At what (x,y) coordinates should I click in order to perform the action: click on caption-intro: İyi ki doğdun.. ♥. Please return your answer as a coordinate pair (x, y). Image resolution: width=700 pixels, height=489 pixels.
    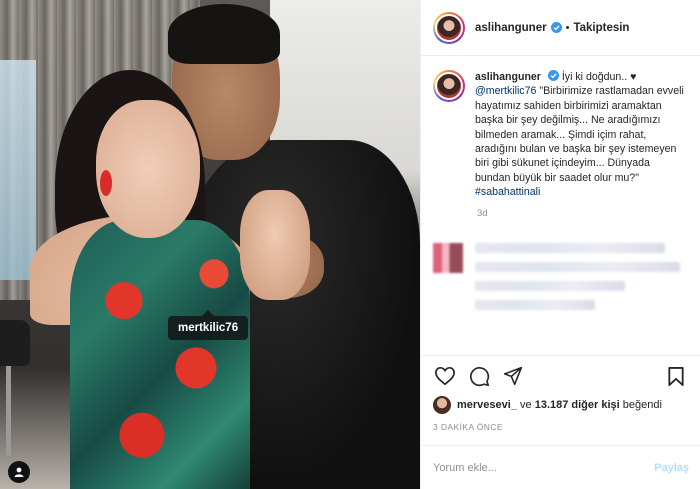
    Looking at the image, I should click on (599, 77).